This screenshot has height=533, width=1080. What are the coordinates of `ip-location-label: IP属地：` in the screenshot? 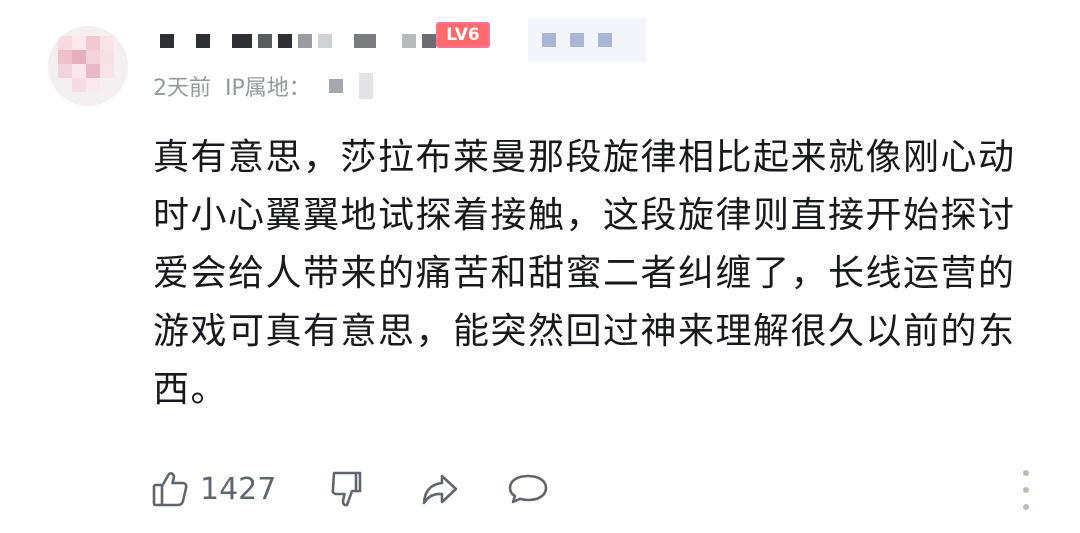 It's located at (268, 88).